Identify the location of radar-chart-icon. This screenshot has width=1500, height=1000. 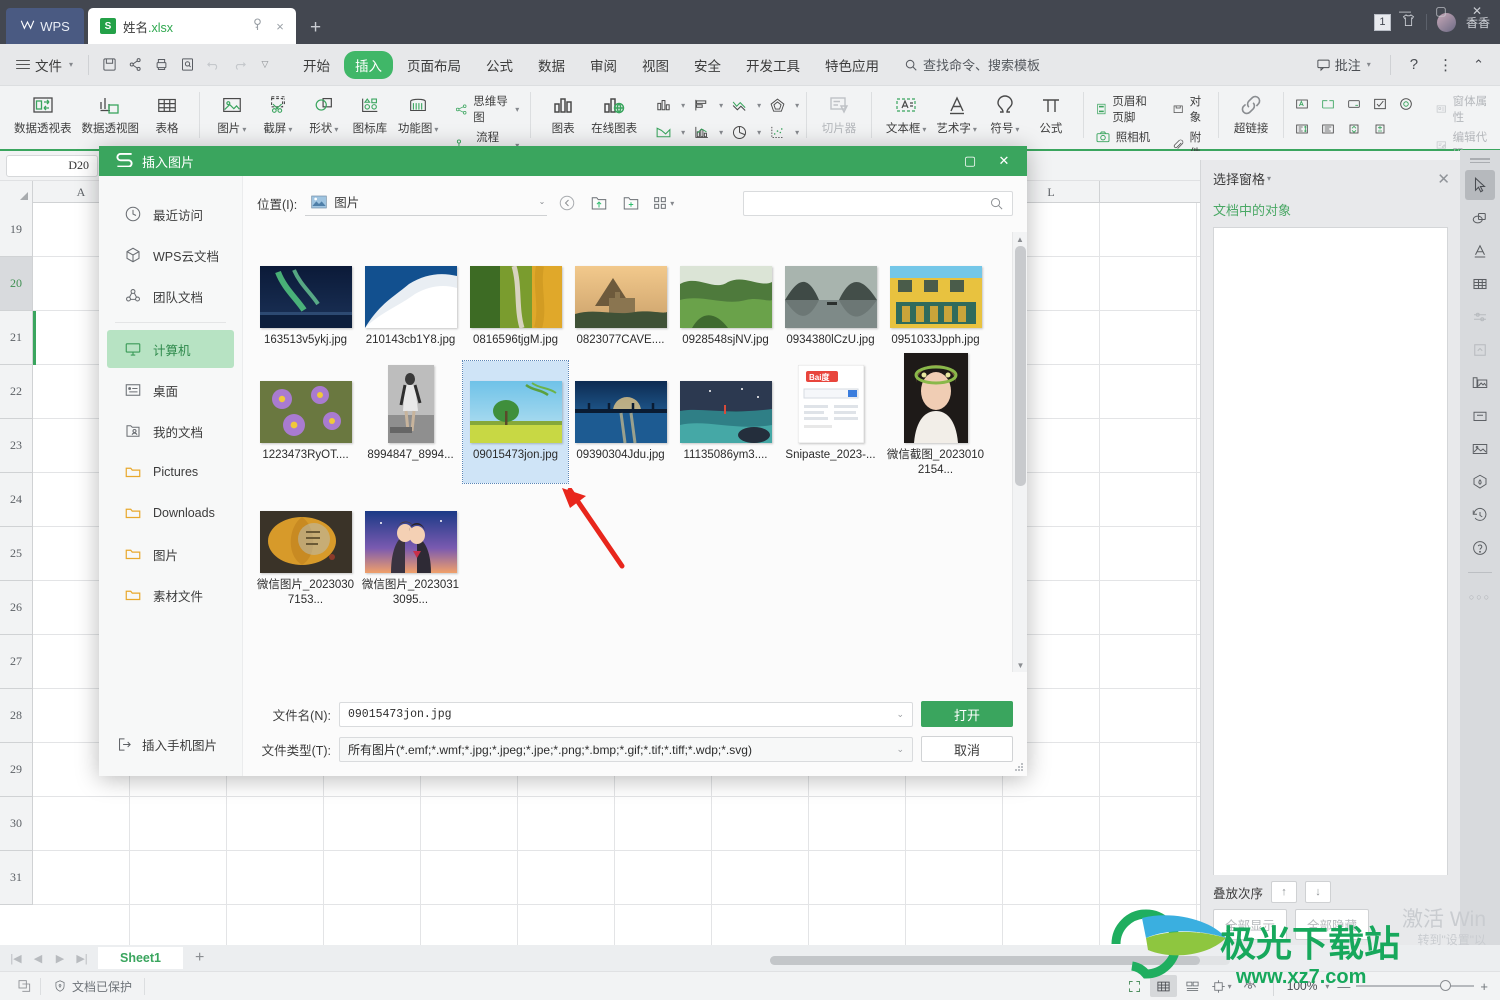
(777, 105).